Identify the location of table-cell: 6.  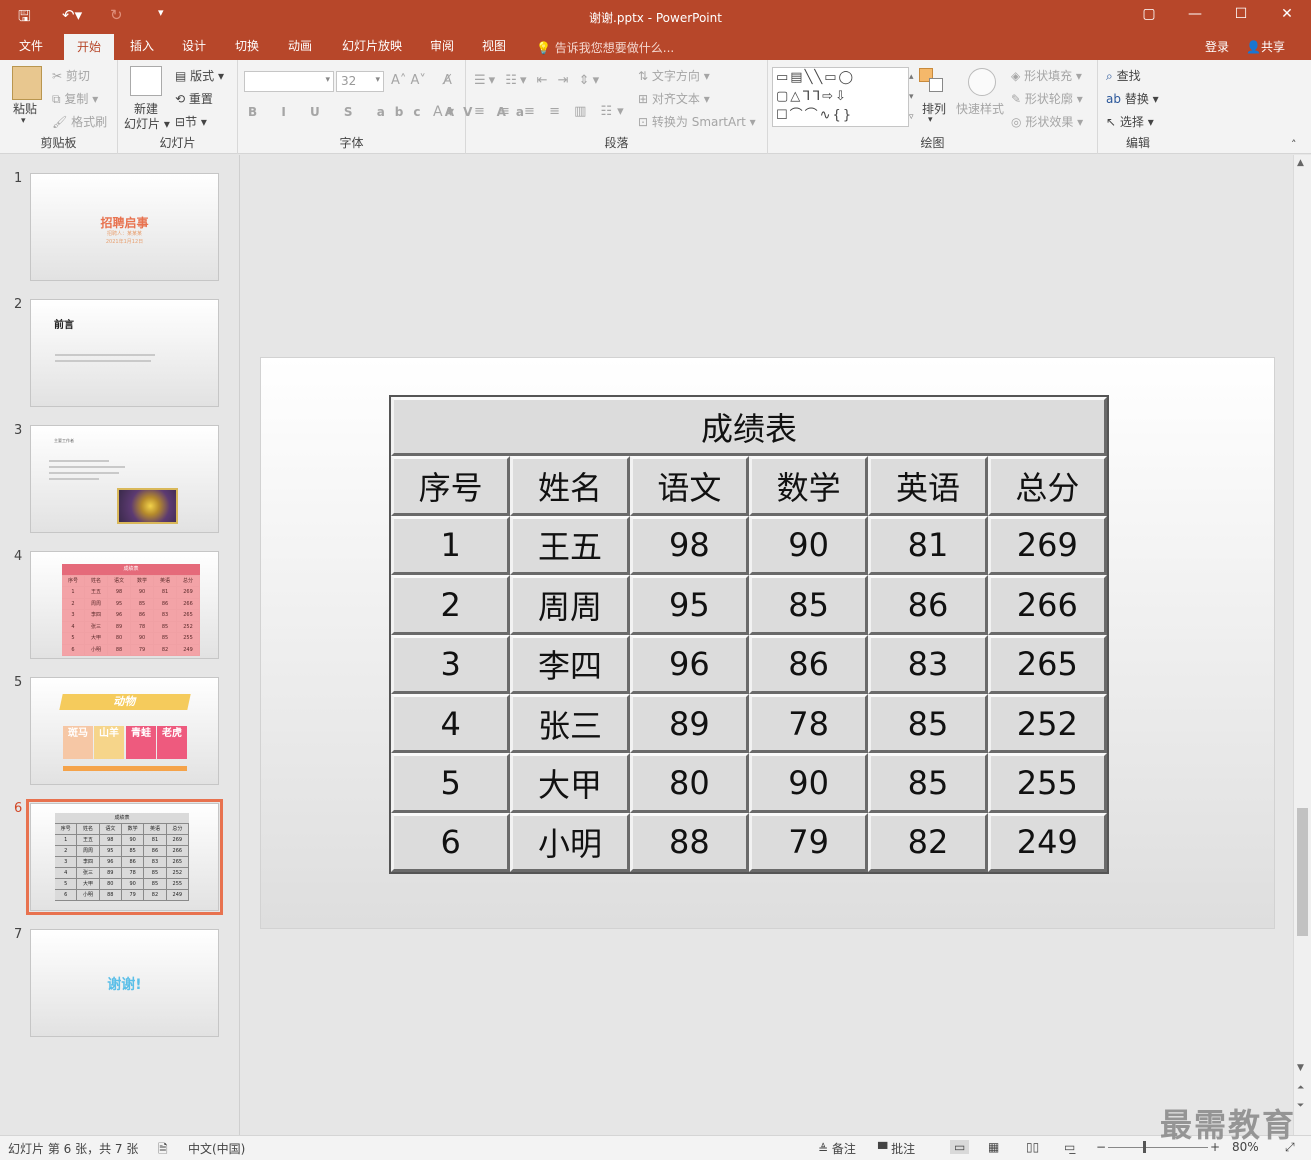
(451, 842).